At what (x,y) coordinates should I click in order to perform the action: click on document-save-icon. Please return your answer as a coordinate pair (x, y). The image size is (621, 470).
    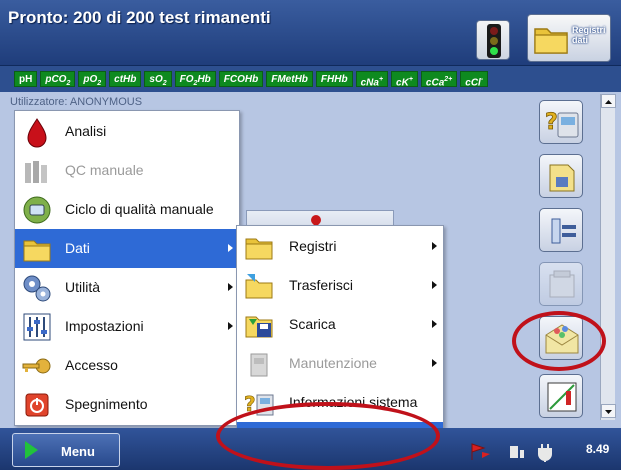
    Looking at the image, I should click on (562, 178).